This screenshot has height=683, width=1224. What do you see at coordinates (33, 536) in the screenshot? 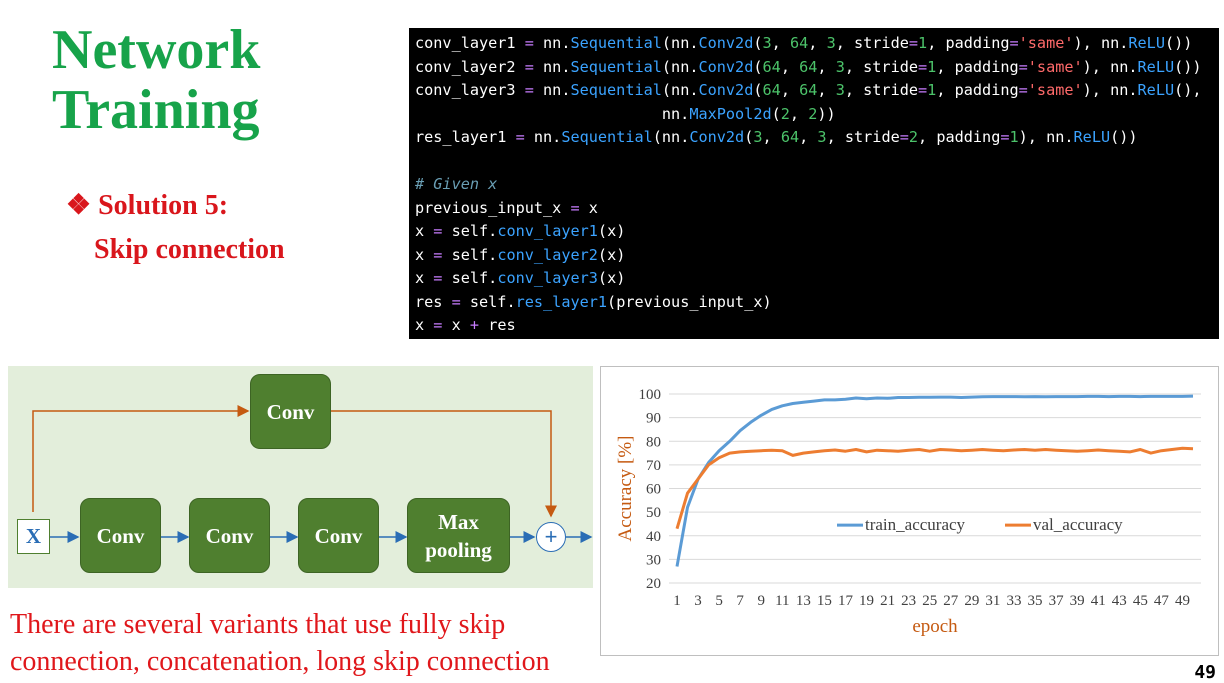
I see `input-x-node: X` at bounding box center [33, 536].